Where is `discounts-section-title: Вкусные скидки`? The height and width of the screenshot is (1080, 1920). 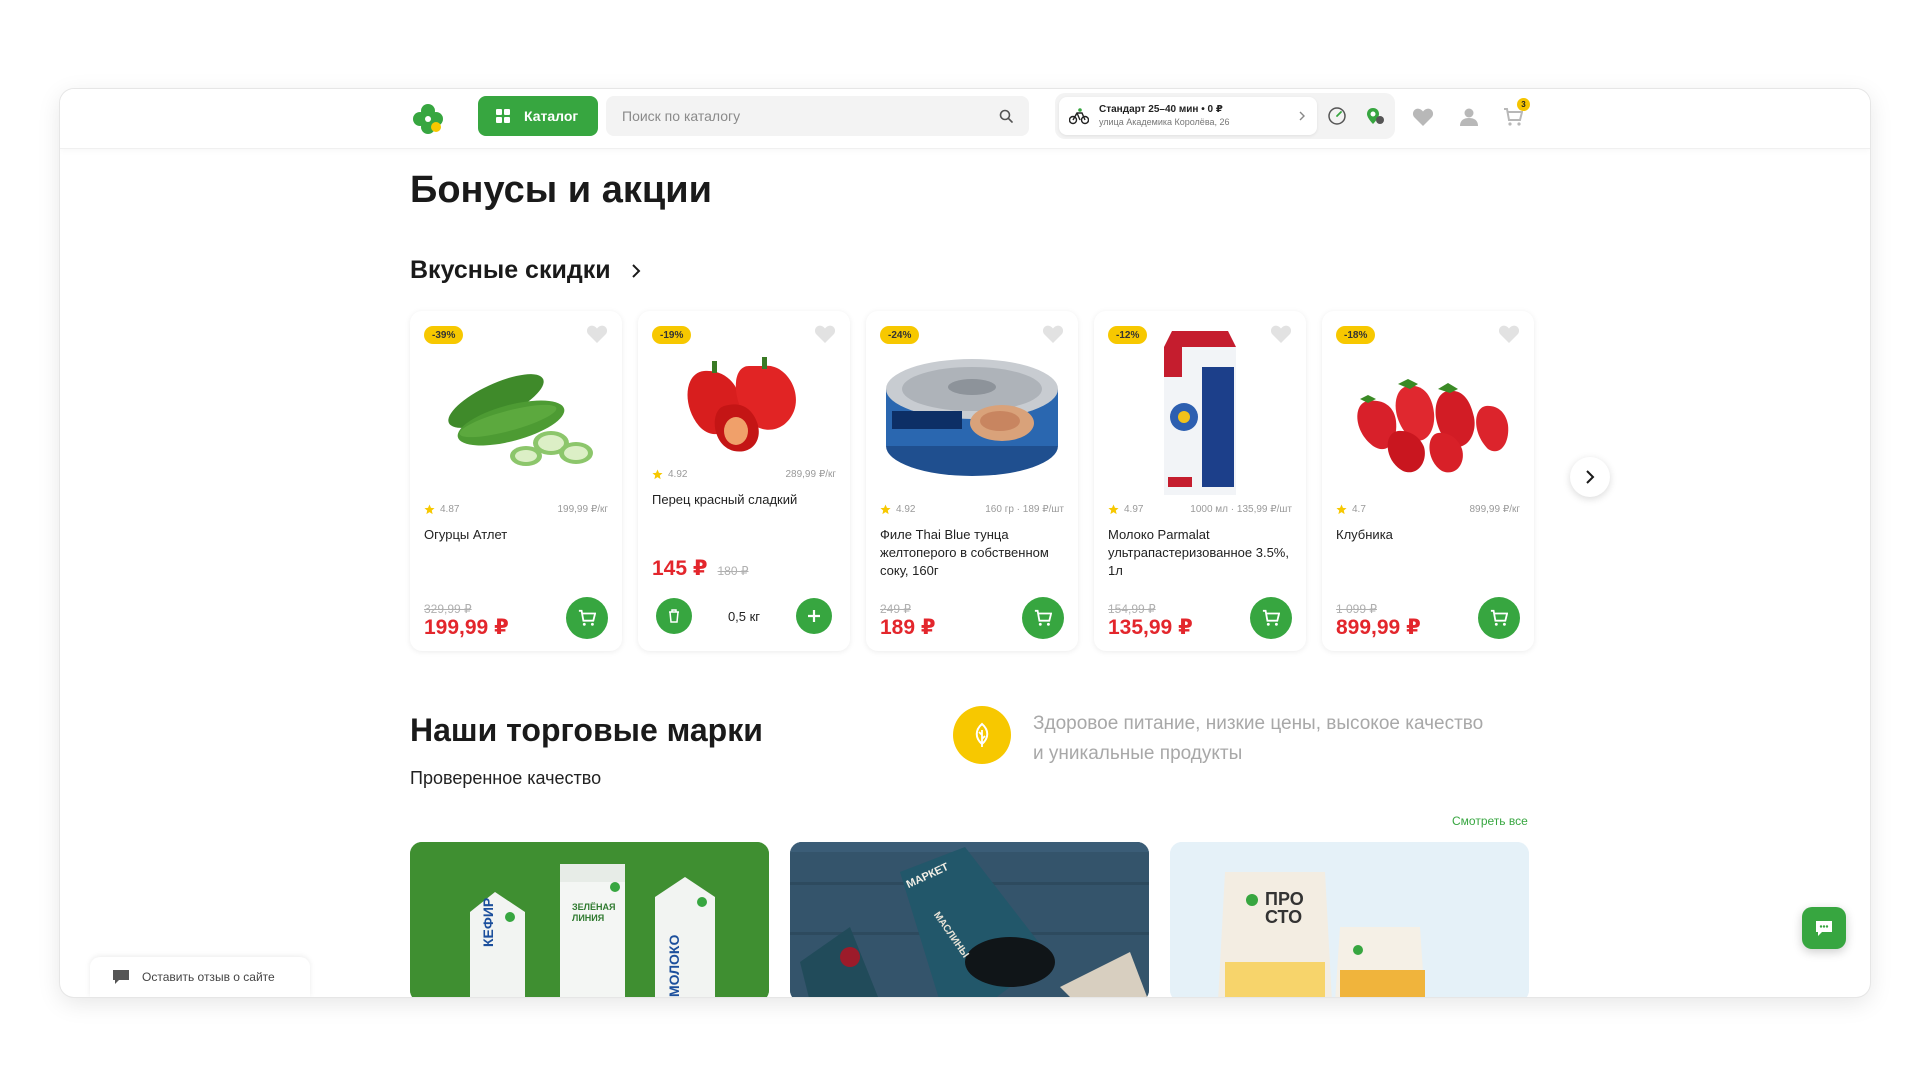 discounts-section-title: Вкусные скидки is located at coordinates (526, 270).